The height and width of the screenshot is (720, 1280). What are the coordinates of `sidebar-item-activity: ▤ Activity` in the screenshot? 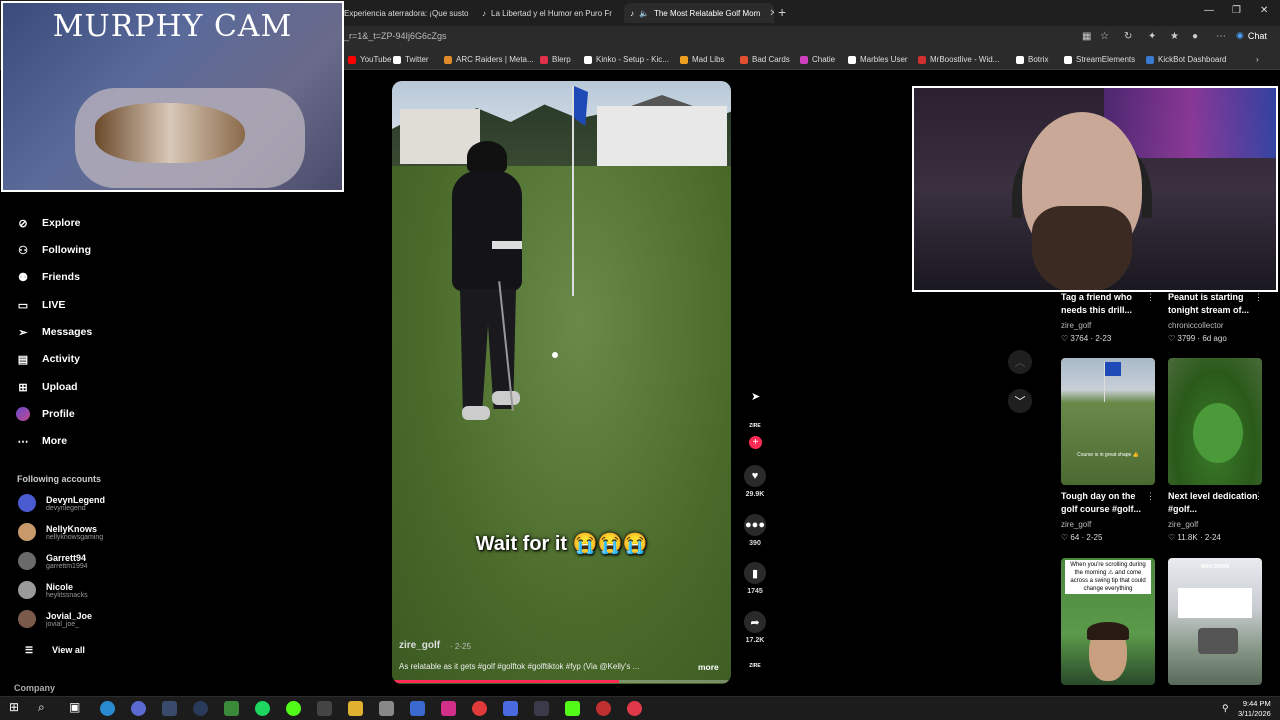 It's located at (48, 359).